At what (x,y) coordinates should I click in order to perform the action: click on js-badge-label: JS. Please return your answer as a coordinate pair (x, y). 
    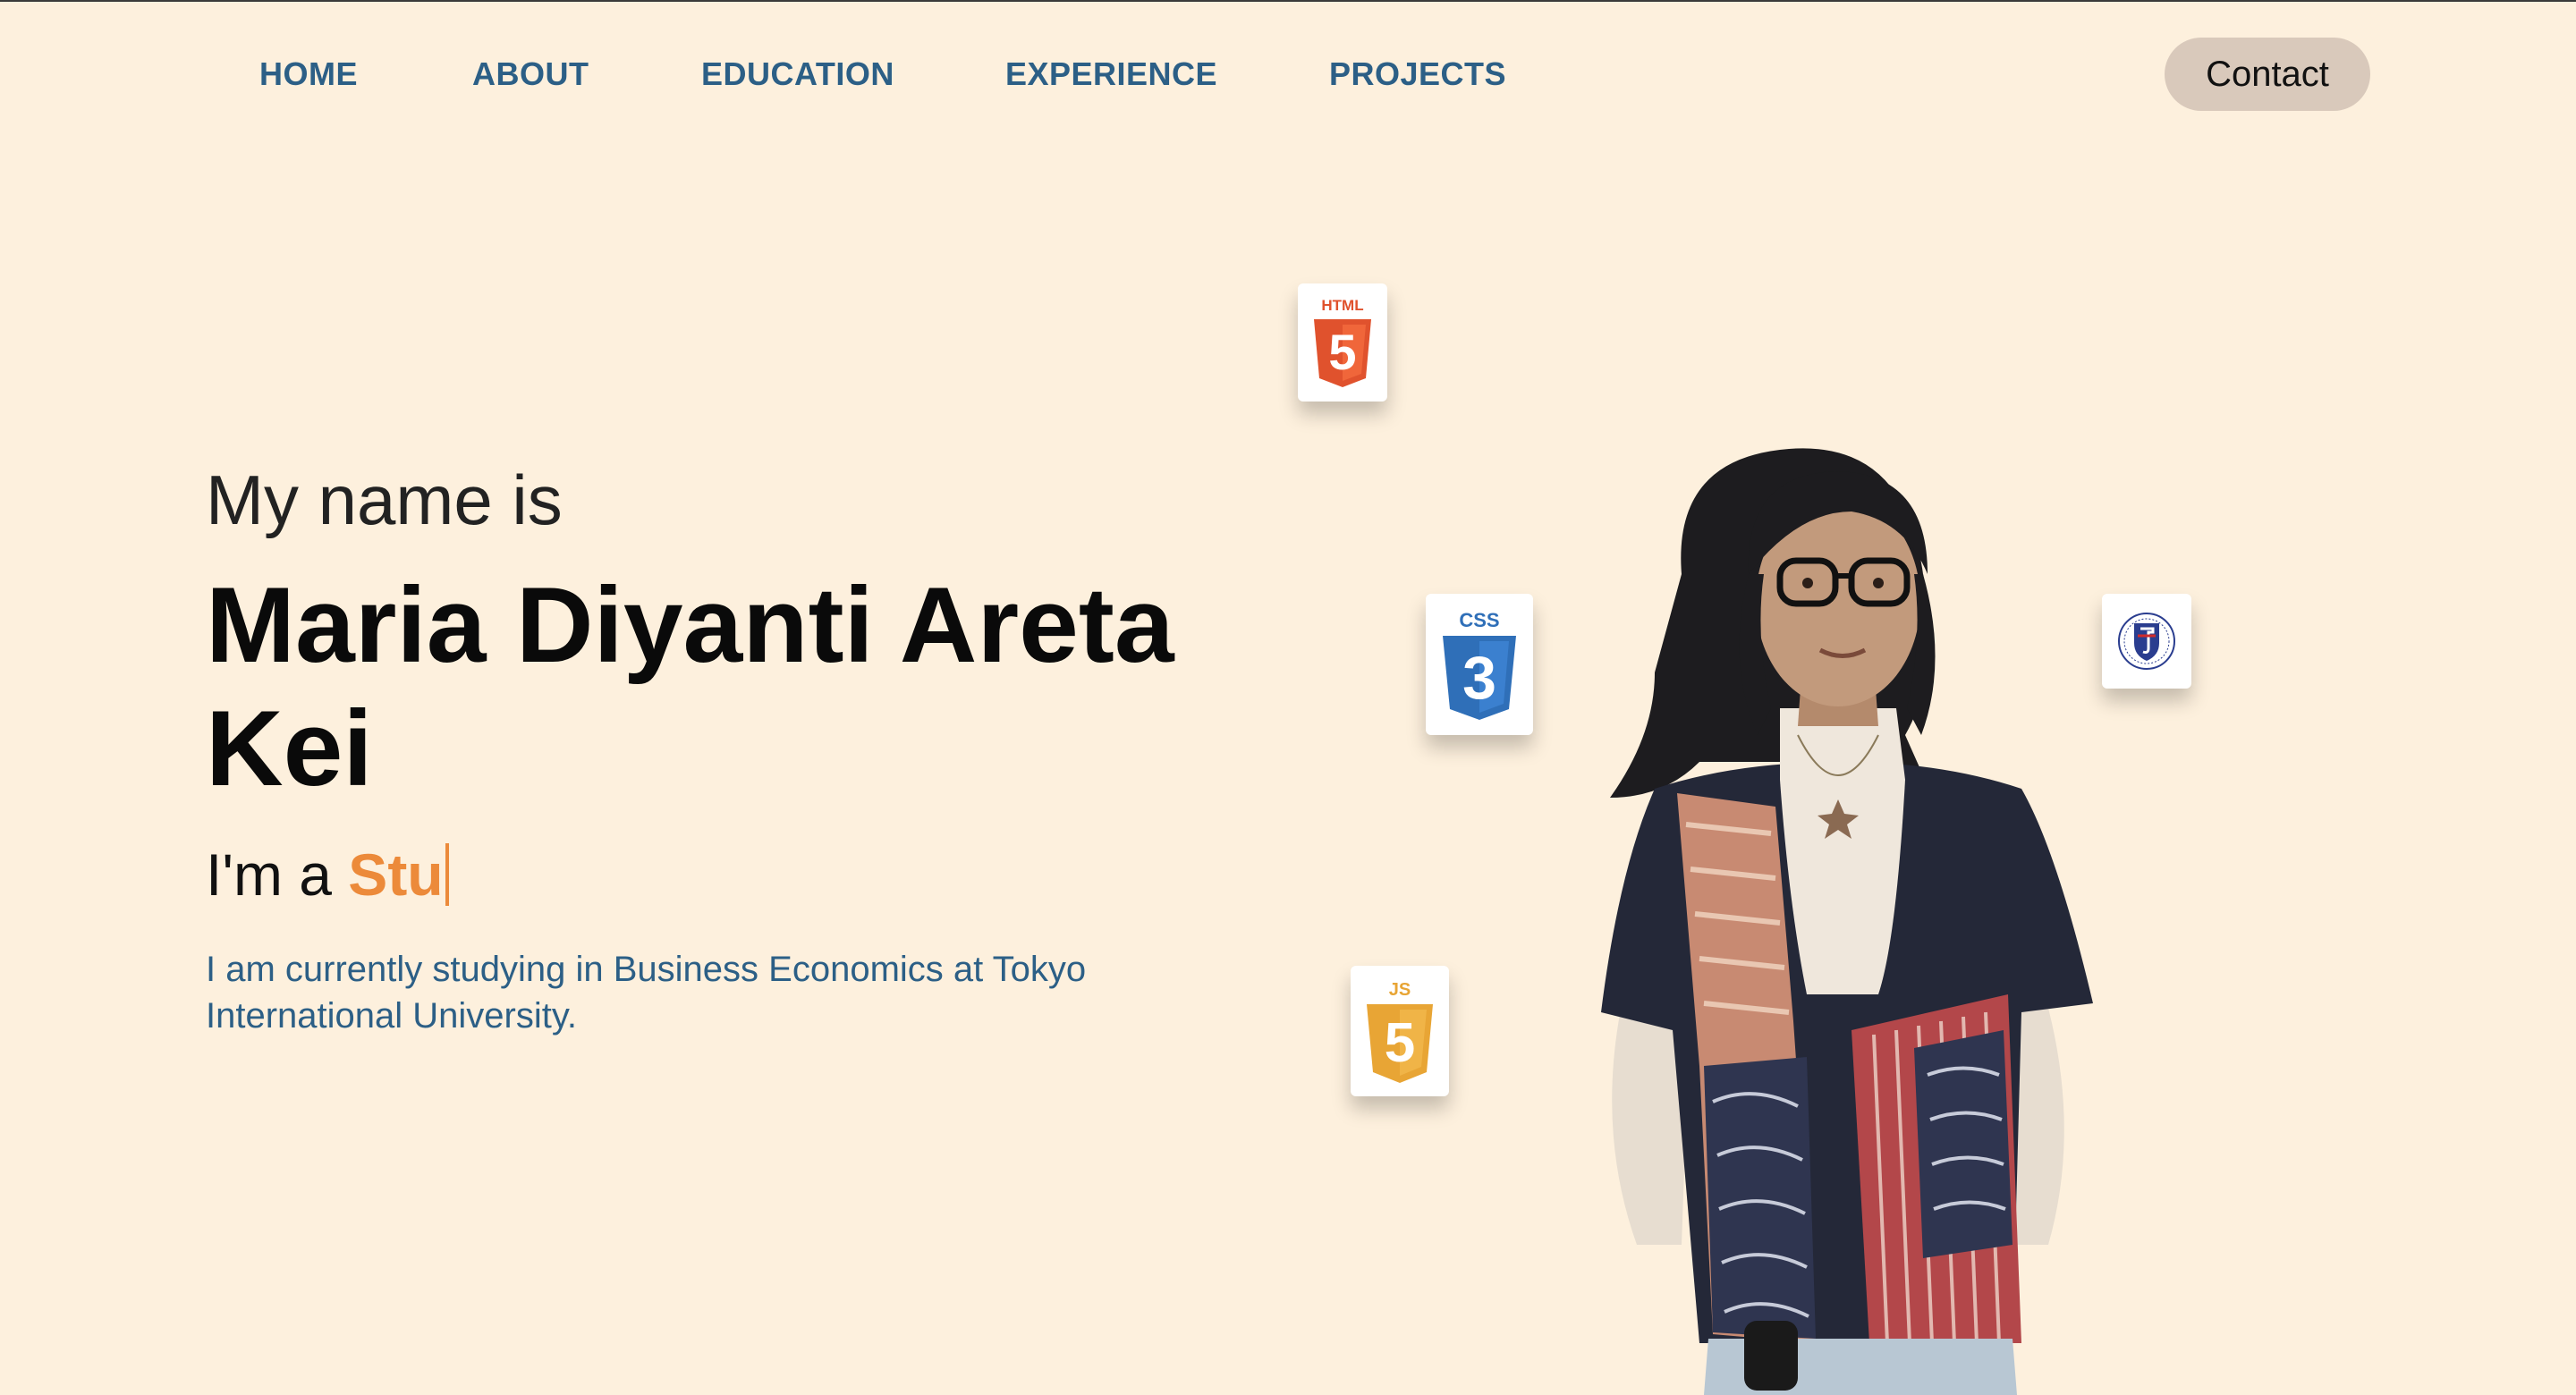
    Looking at the image, I should click on (1400, 990).